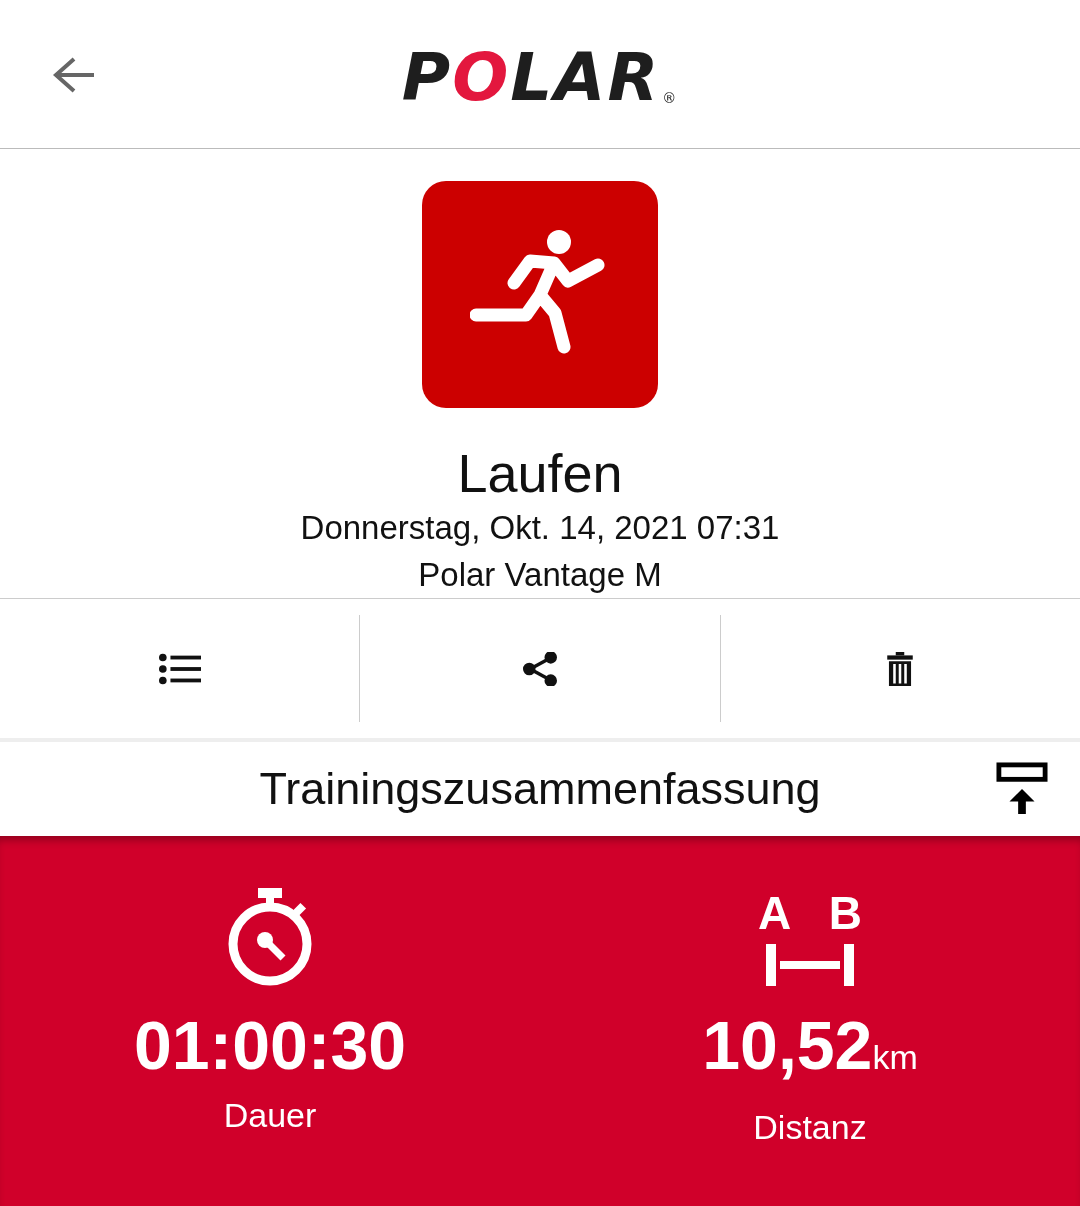 The height and width of the screenshot is (1206, 1080). Describe the element at coordinates (540, 789) in the screenshot. I see `section-title: Trainingszusammenfassung` at that location.